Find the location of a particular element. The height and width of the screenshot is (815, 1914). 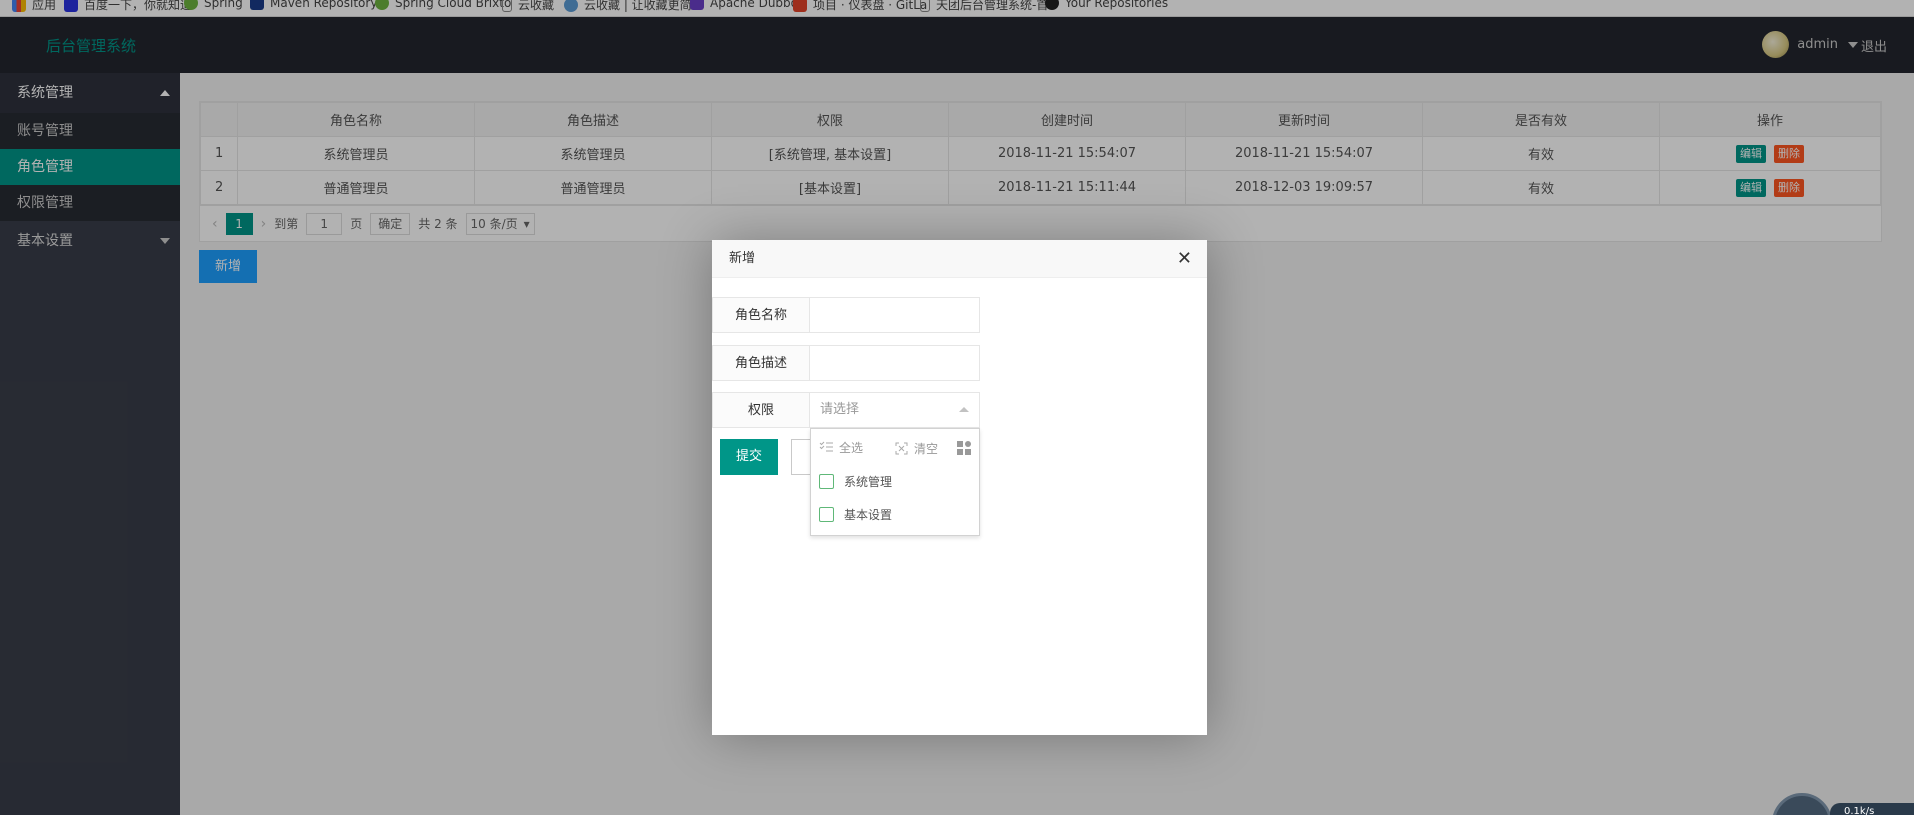

list-check-icon is located at coordinates (826, 446).